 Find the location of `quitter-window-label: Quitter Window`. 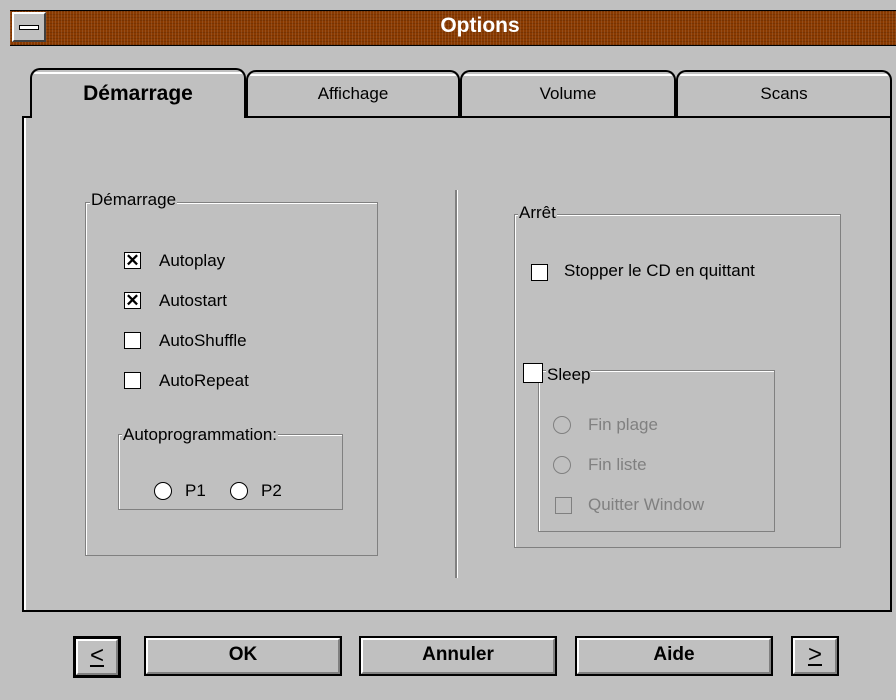

quitter-window-label: Quitter Window is located at coordinates (646, 504).